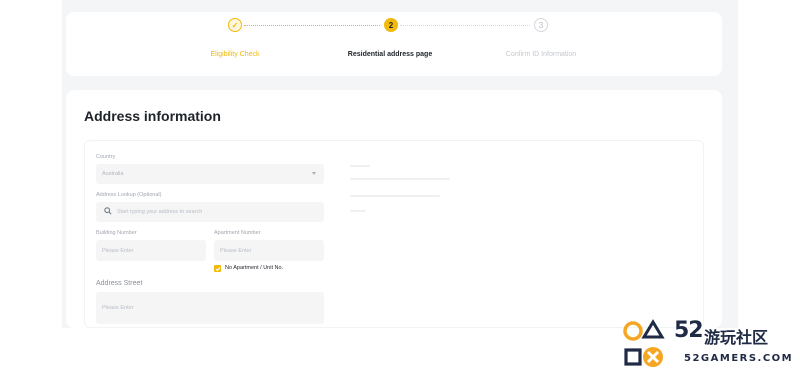 The height and width of the screenshot is (379, 800). Describe the element at coordinates (118, 308) in the screenshot. I see `address-street-placeholder: Please Enter` at that location.